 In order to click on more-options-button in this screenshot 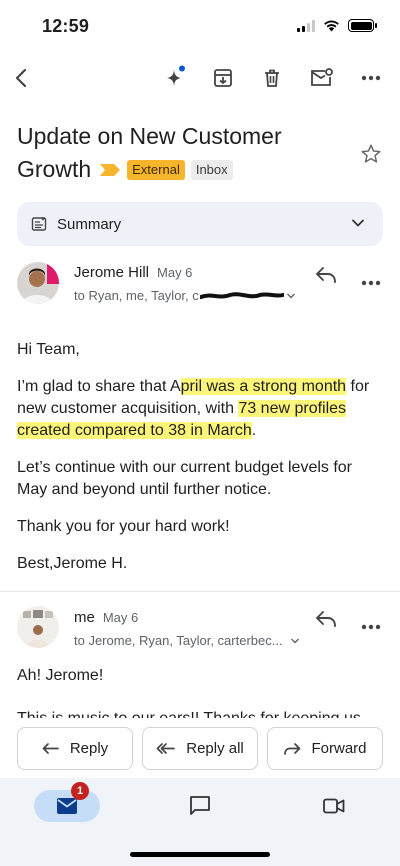, I will do `click(371, 78)`.